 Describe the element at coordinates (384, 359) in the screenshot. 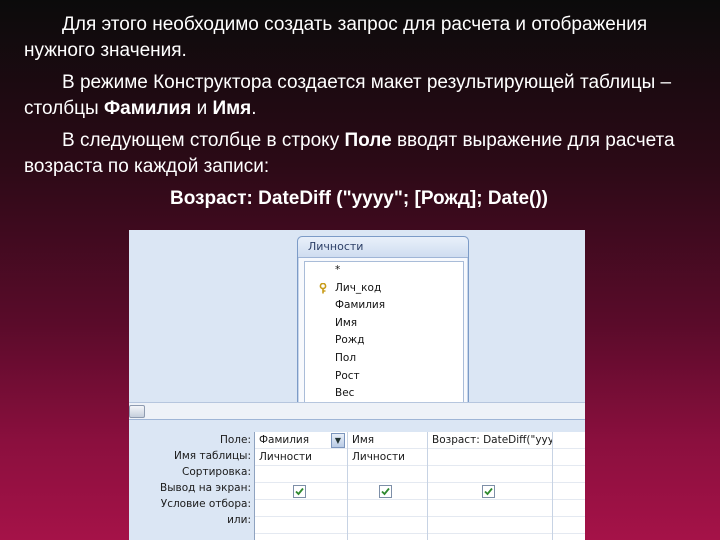

I see `field-item: Пол` at that location.